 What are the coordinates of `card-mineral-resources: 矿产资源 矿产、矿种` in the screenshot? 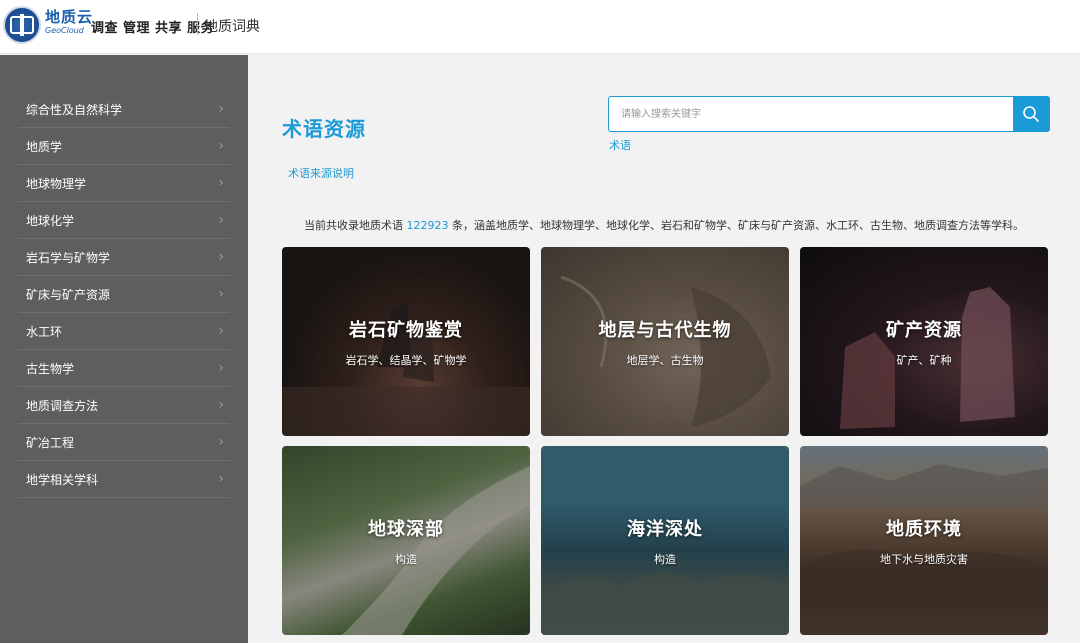 It's located at (924, 341).